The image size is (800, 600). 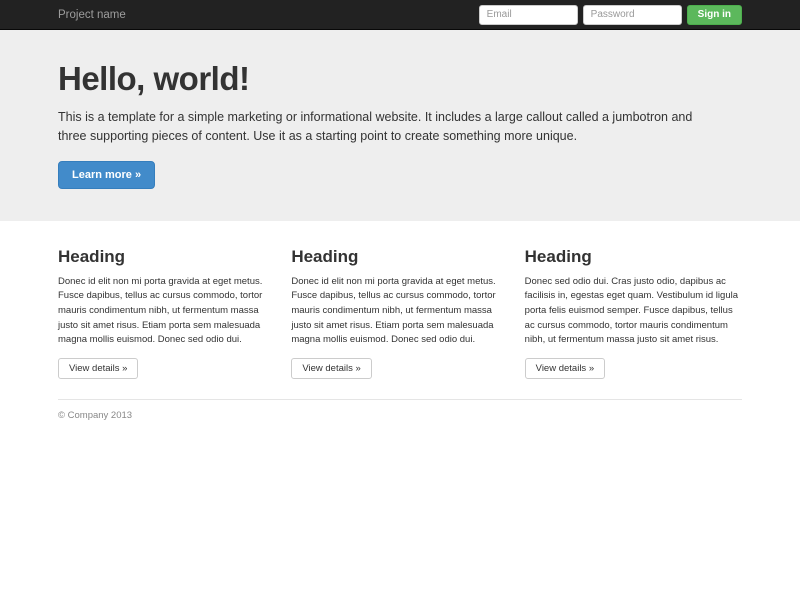 What do you see at coordinates (331, 369) in the screenshot?
I see `view-details-button-2: View details »` at bounding box center [331, 369].